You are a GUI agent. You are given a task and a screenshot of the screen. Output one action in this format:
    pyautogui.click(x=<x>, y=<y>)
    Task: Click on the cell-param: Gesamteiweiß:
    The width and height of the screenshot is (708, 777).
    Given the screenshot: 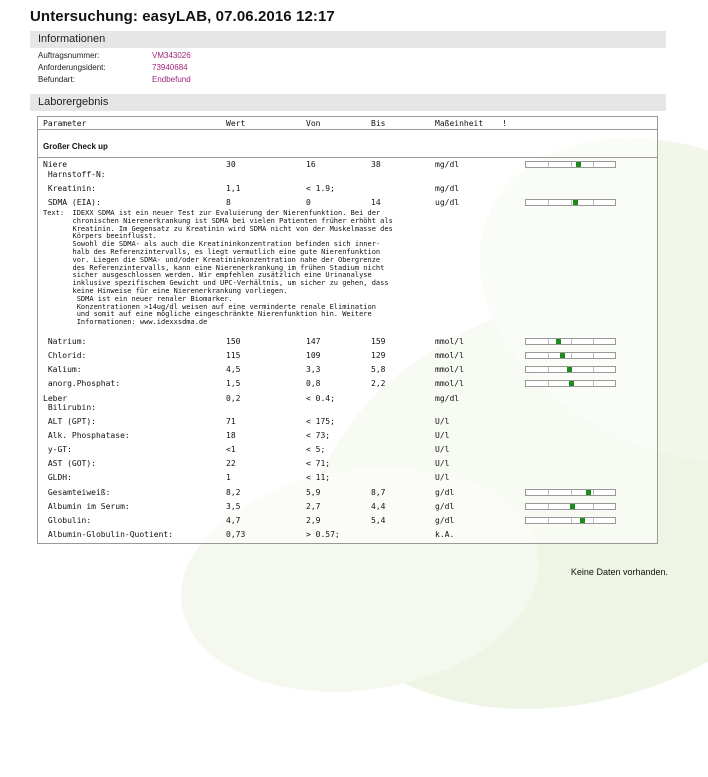 What is the action you would take?
    pyautogui.click(x=77, y=492)
    